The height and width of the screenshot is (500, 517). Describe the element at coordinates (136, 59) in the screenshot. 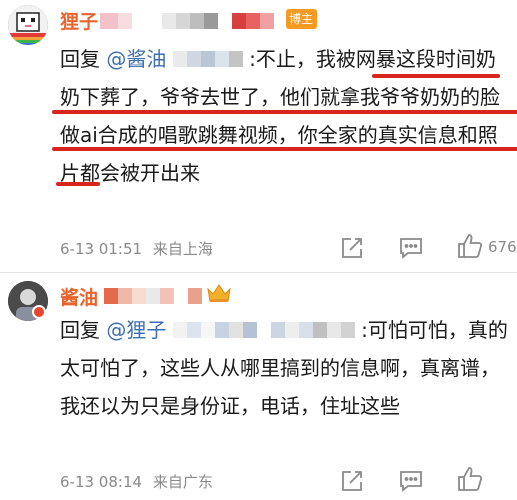

I see `mention-link: @酱油` at that location.